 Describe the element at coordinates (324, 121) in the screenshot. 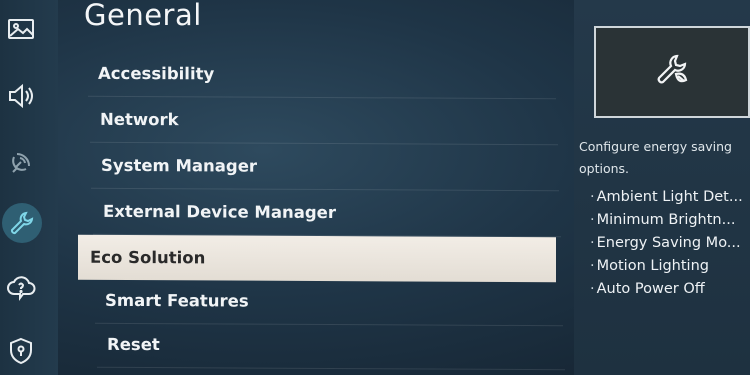

I see `menu-item-network: Network` at that location.